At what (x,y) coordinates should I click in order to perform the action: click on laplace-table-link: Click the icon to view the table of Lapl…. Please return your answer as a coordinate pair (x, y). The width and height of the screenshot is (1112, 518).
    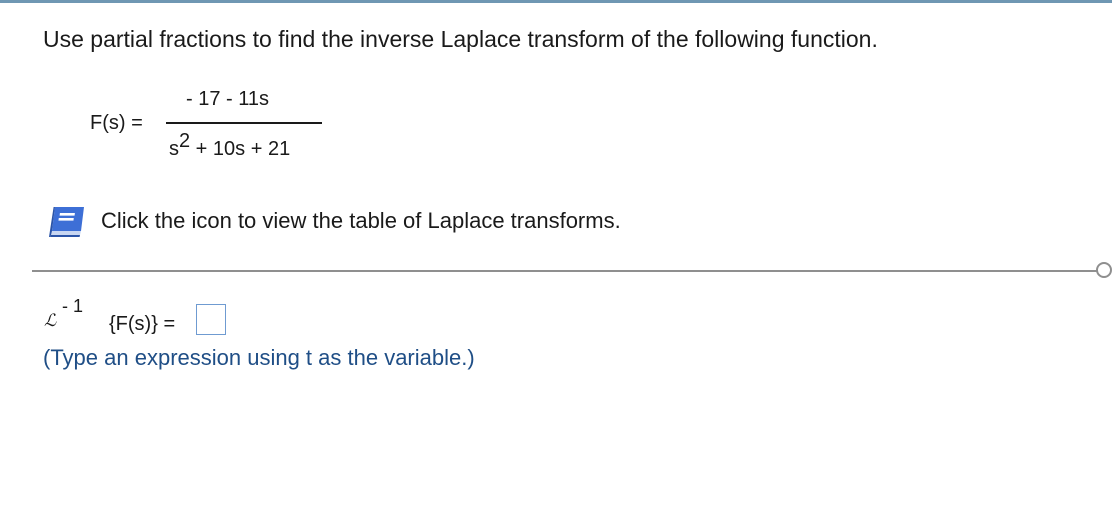
    Looking at the image, I should click on (333, 221).